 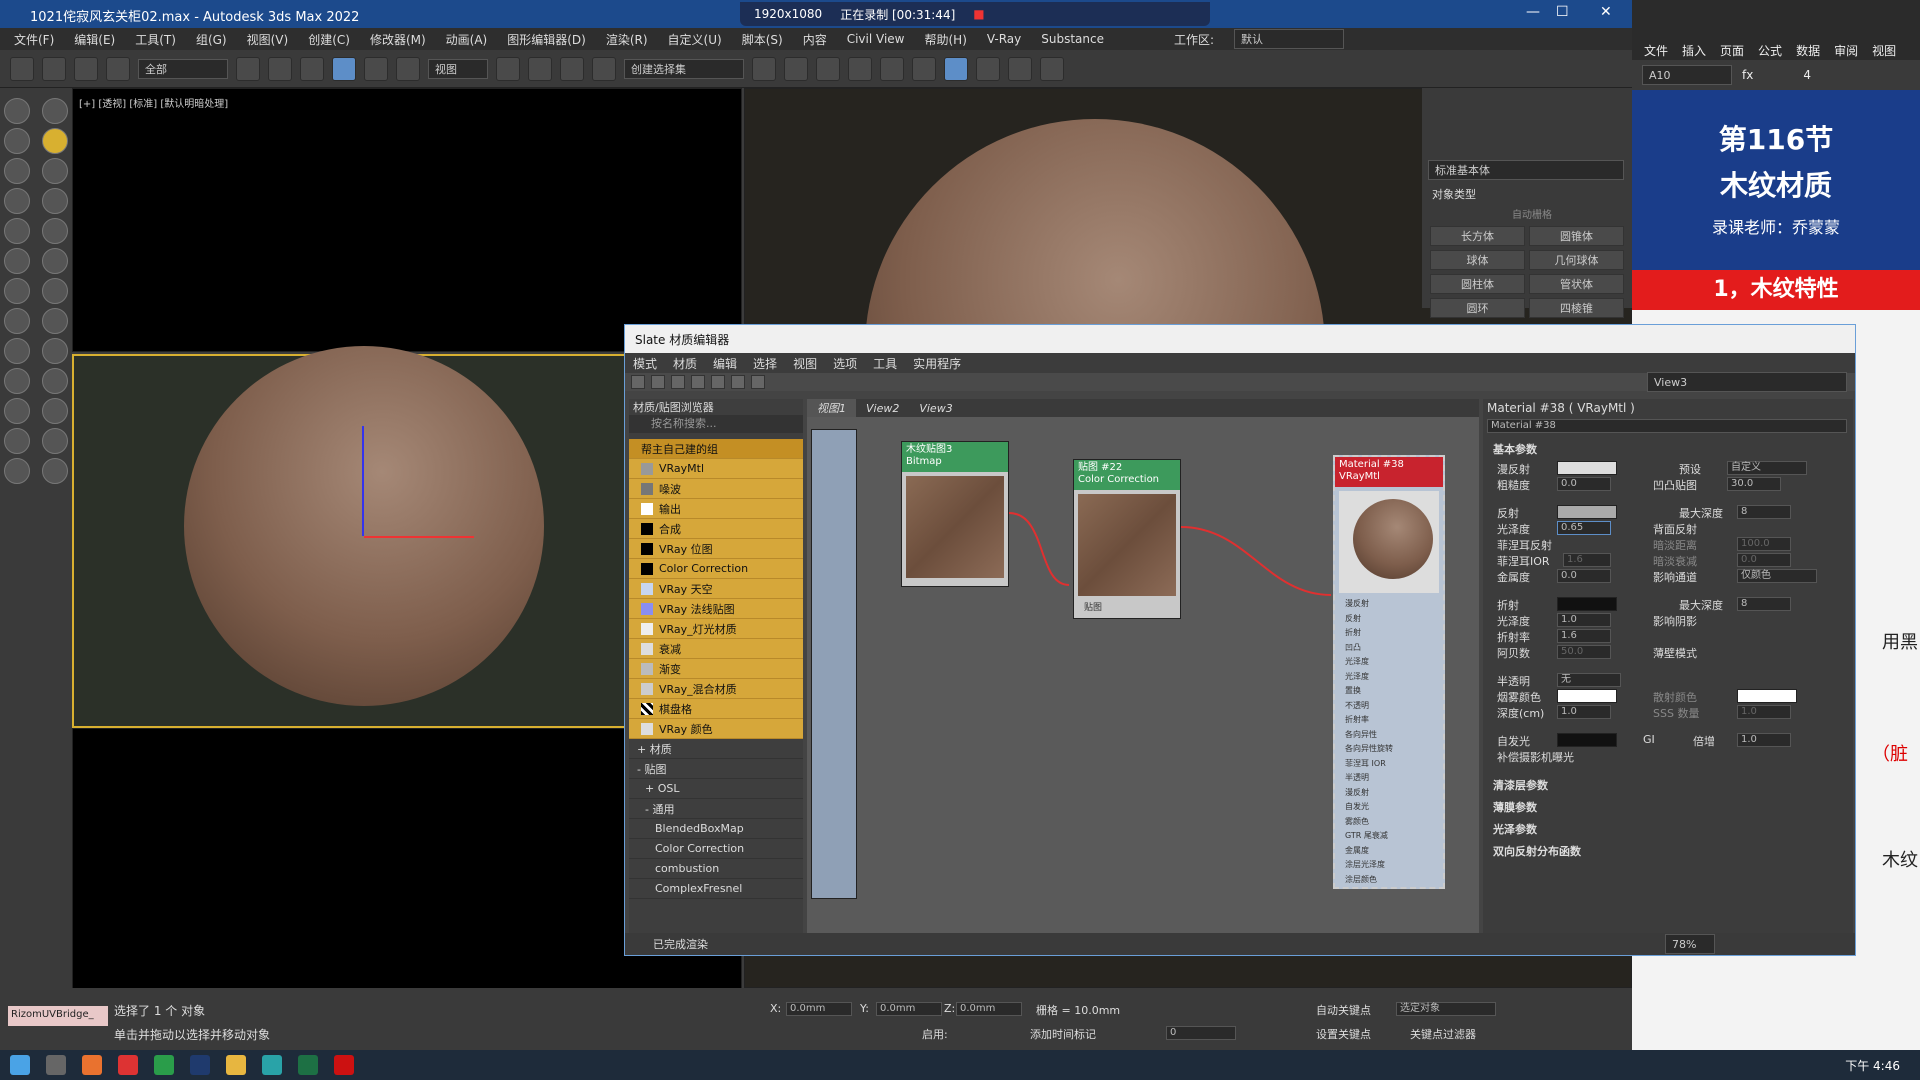 I want to click on slate-menu-material: 材质, so click(x=685, y=363).